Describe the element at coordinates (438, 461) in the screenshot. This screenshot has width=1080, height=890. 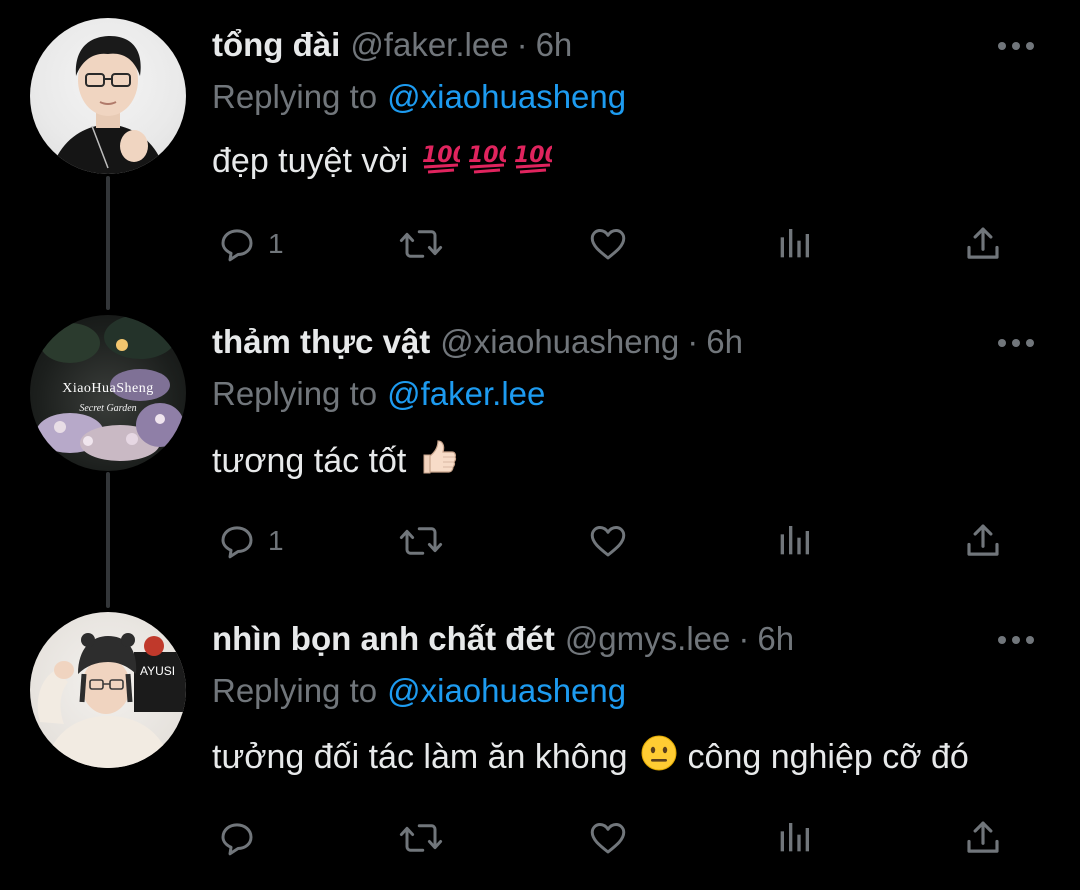
I see `thumbs-up-emoji` at that location.